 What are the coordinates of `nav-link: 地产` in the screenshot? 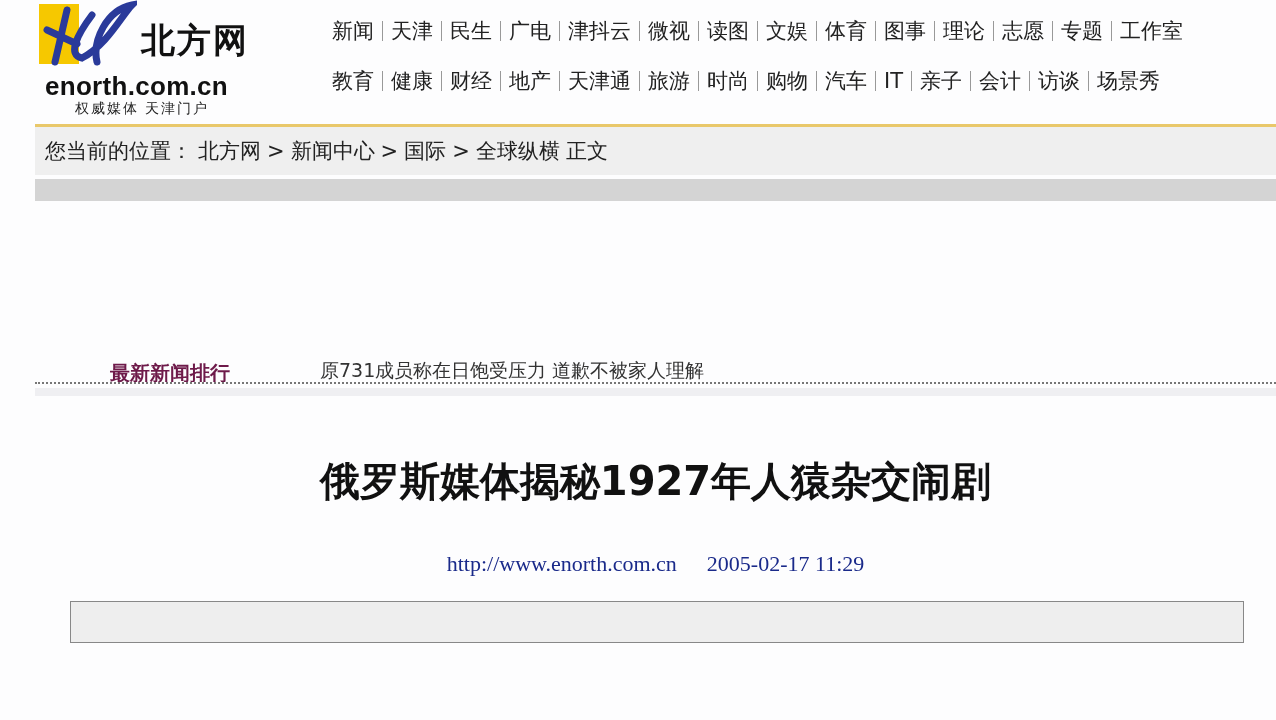 It's located at (530, 81).